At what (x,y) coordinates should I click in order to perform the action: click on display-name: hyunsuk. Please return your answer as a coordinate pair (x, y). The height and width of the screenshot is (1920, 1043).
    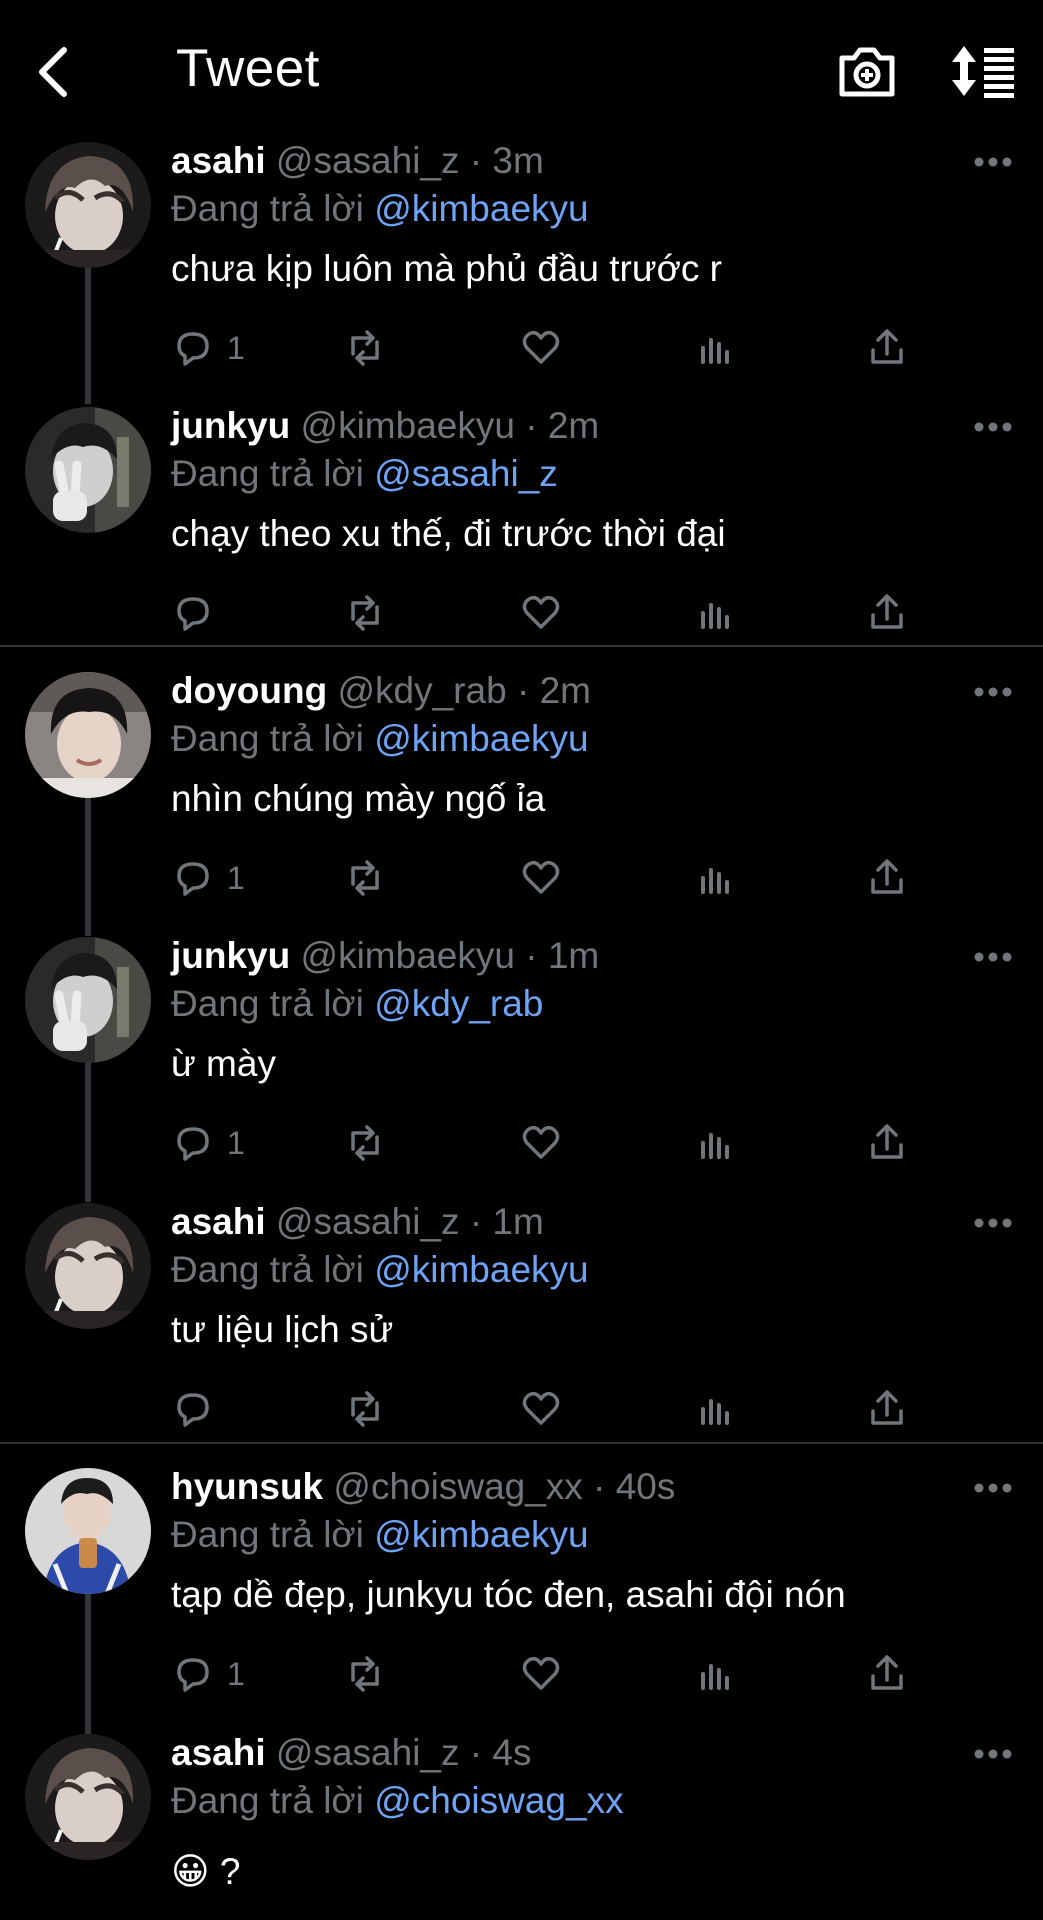
    Looking at the image, I should click on (247, 1486).